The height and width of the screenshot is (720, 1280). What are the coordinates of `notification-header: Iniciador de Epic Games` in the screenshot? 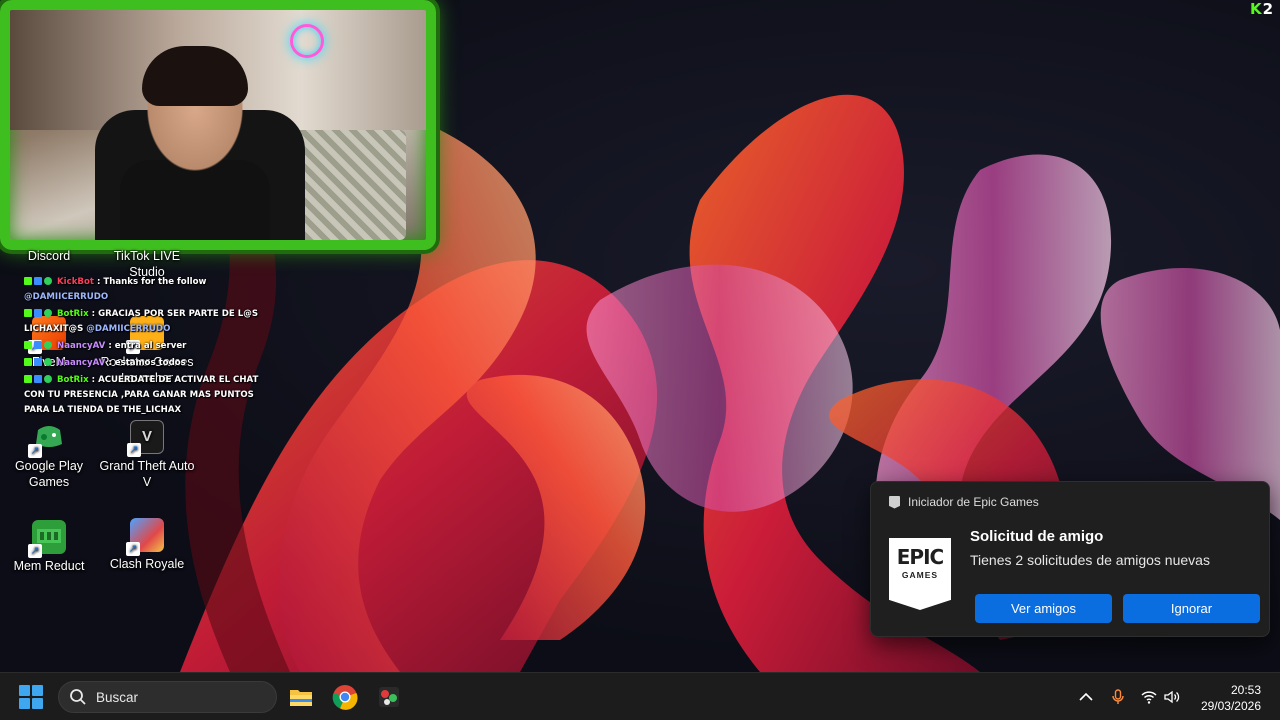 It's located at (964, 502).